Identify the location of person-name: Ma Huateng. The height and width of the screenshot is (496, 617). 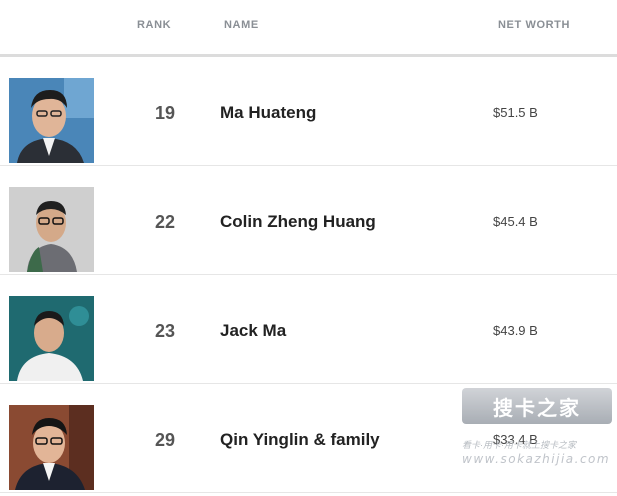
(268, 113).